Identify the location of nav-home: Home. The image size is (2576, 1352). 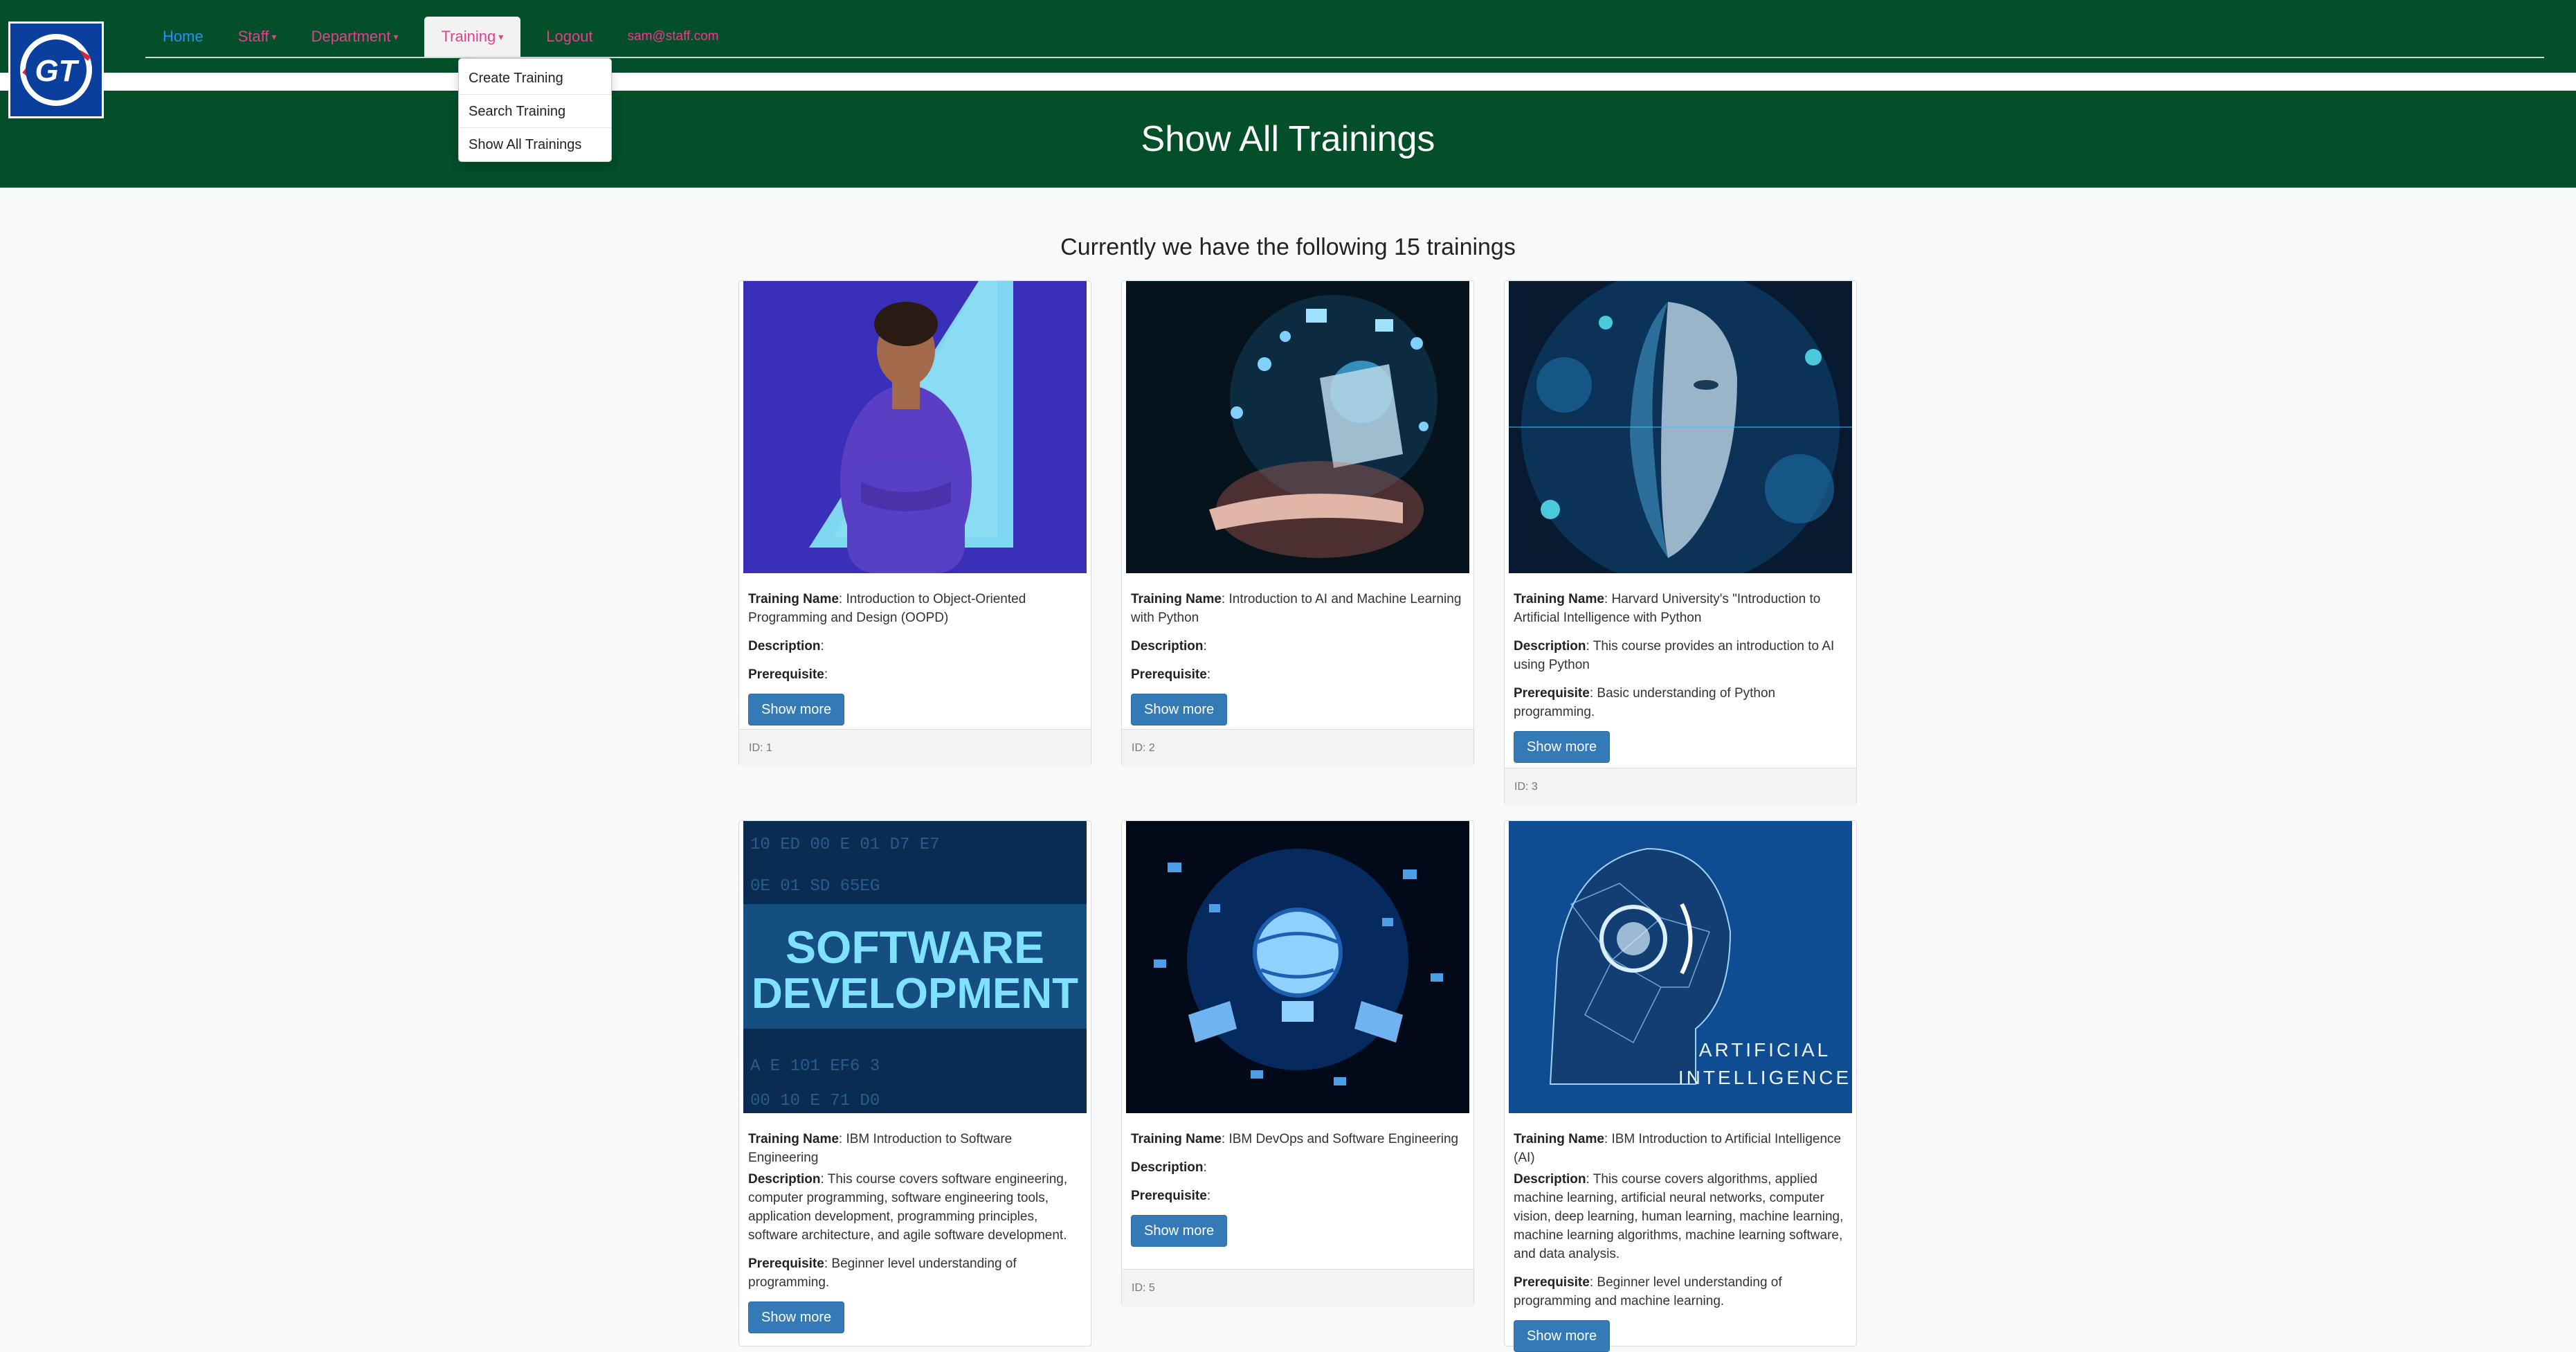
(183, 37).